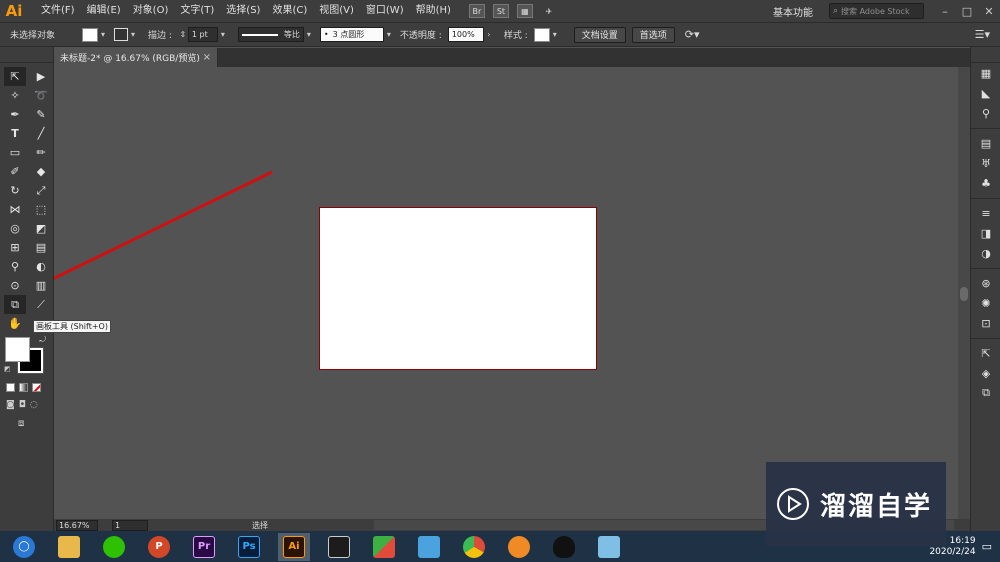  Describe the element at coordinates (23, 387) in the screenshot. I see `gradient-icon` at that location.